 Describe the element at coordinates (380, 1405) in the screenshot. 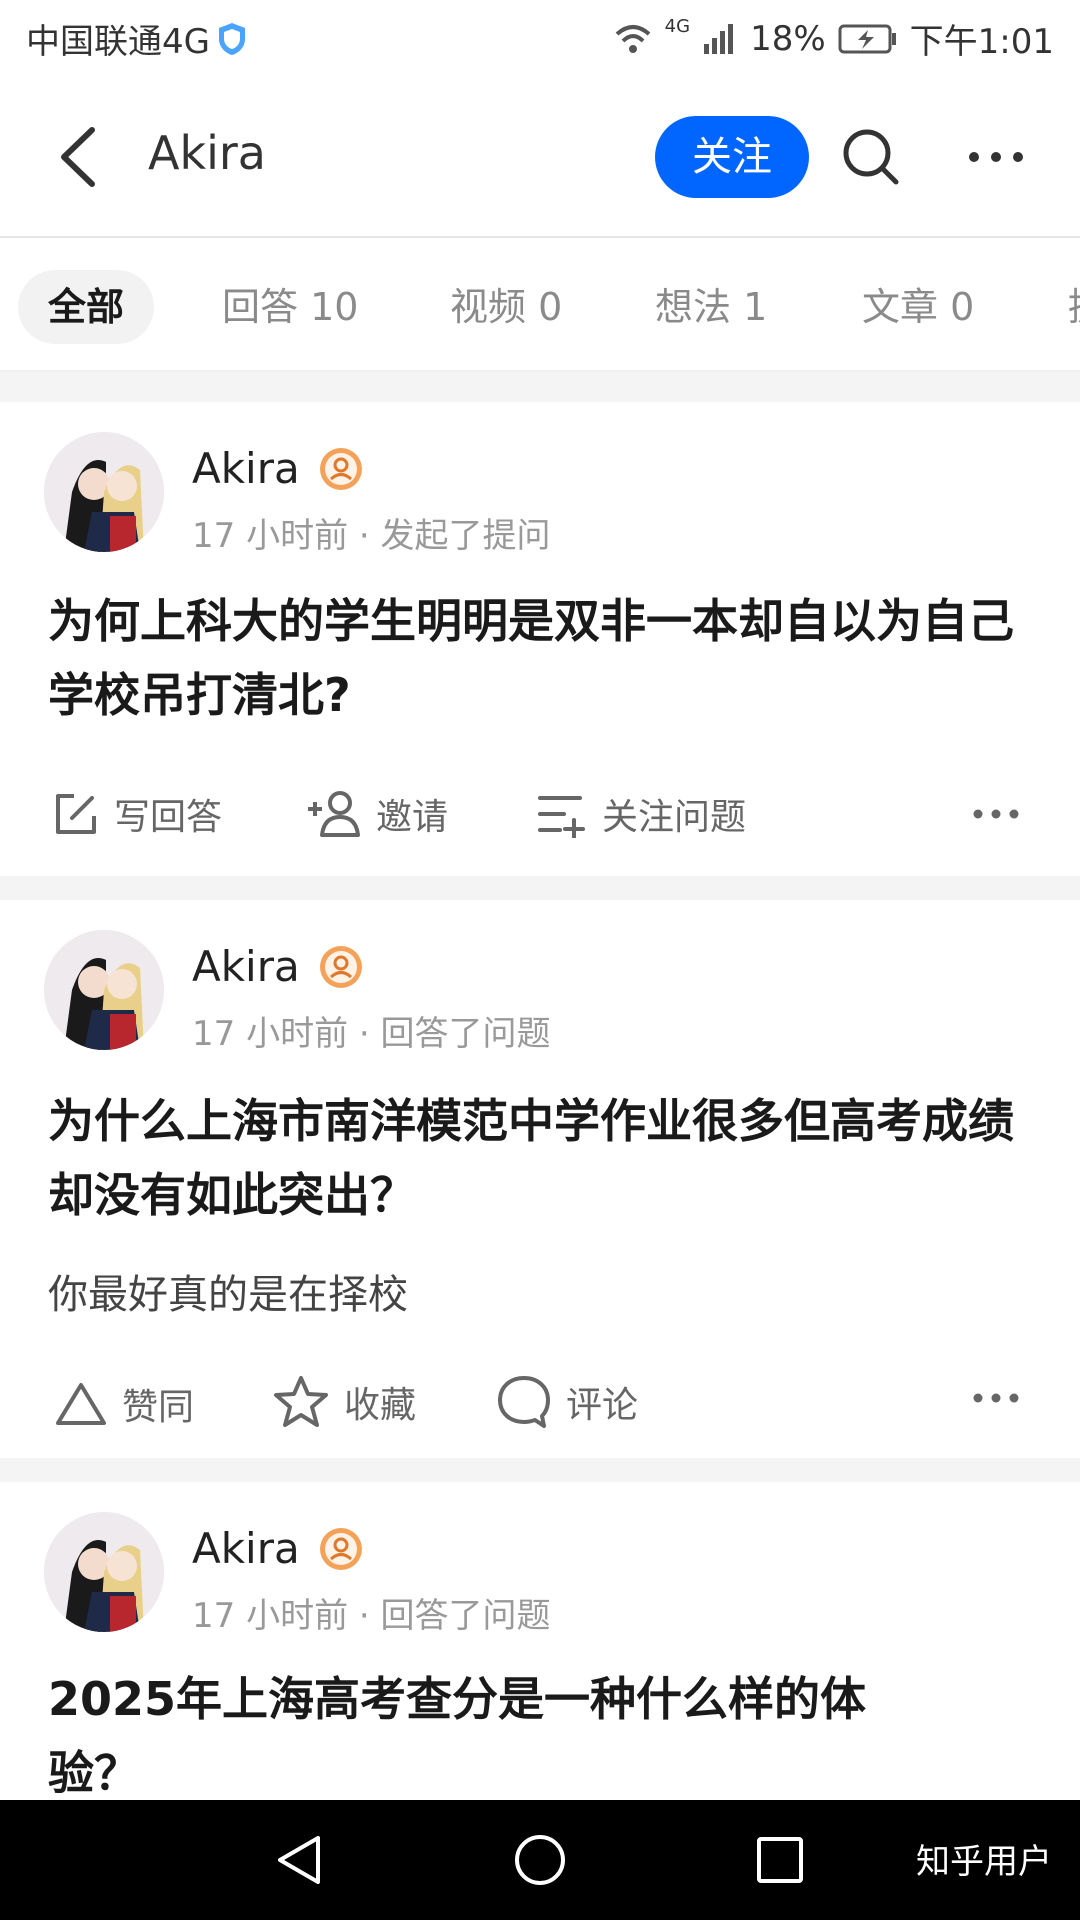

I see `action-label: 收藏` at that location.